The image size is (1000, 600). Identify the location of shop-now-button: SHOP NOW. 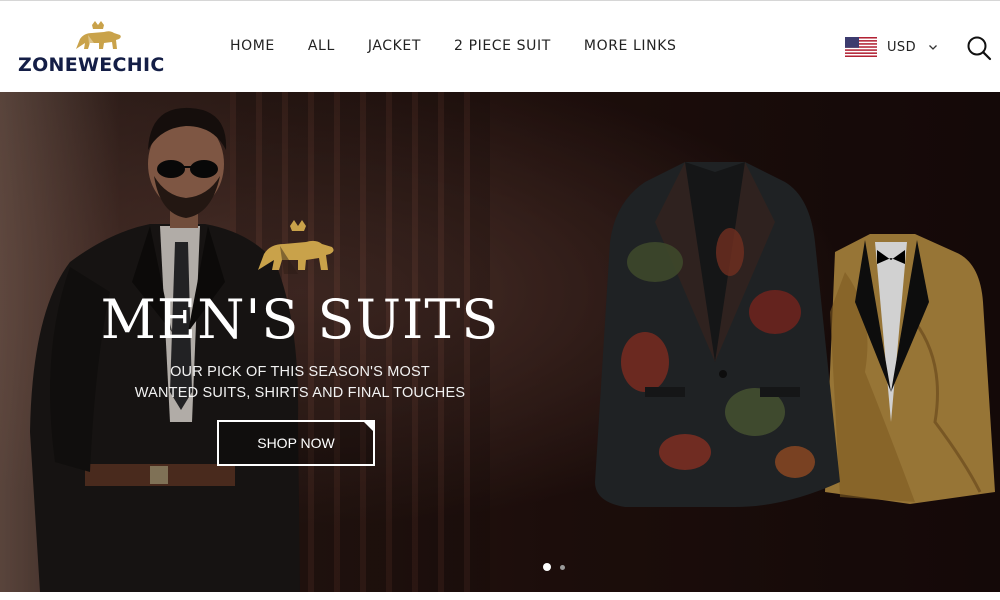
(296, 443).